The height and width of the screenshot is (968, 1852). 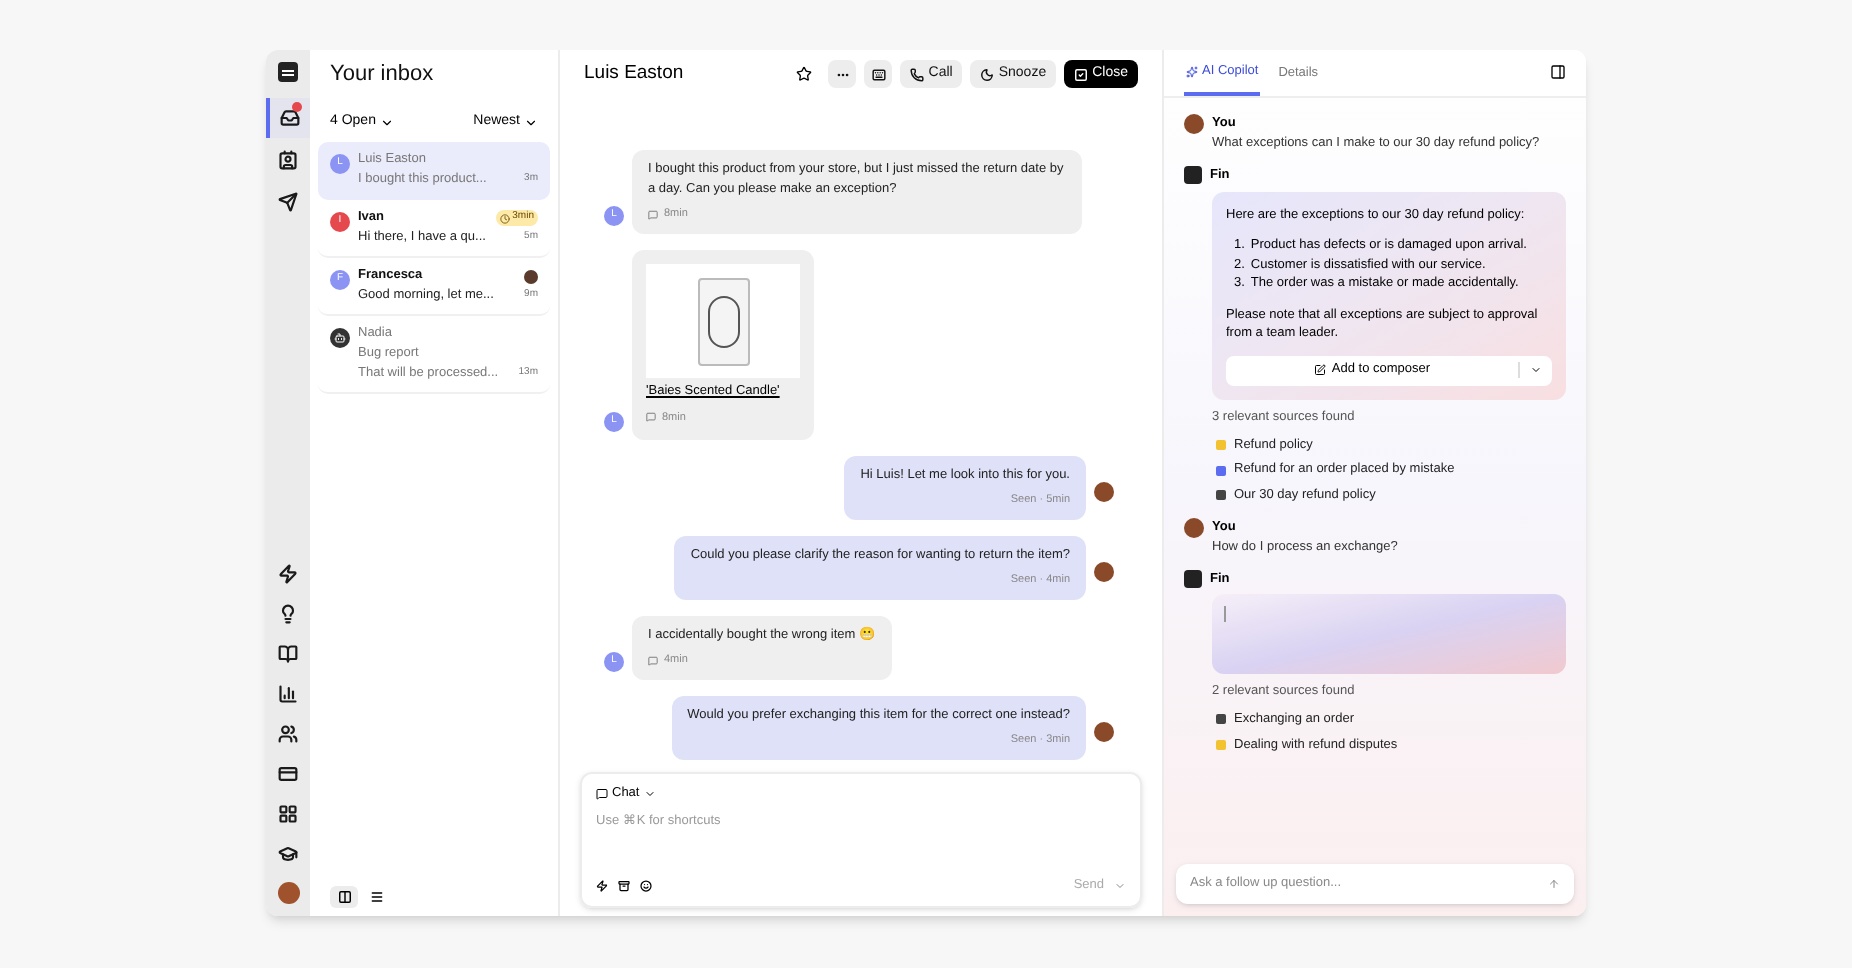 I want to click on columns-icon, so click(x=344, y=897).